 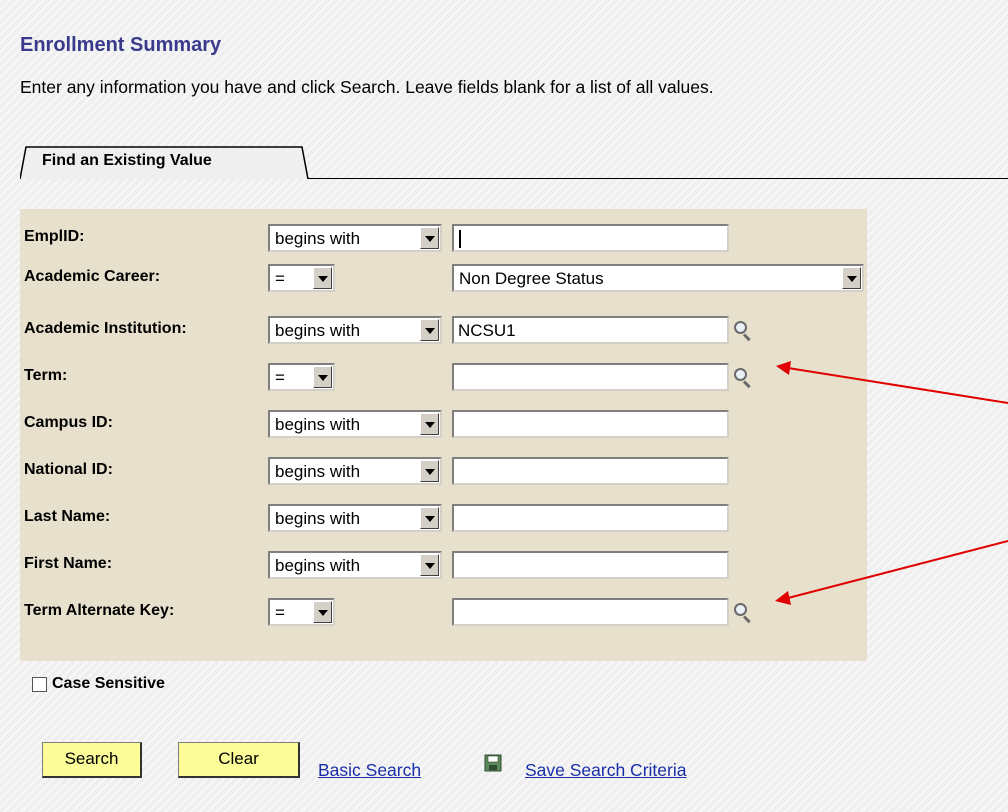 I want to click on basic-search-link: Basic Search, so click(x=369, y=770).